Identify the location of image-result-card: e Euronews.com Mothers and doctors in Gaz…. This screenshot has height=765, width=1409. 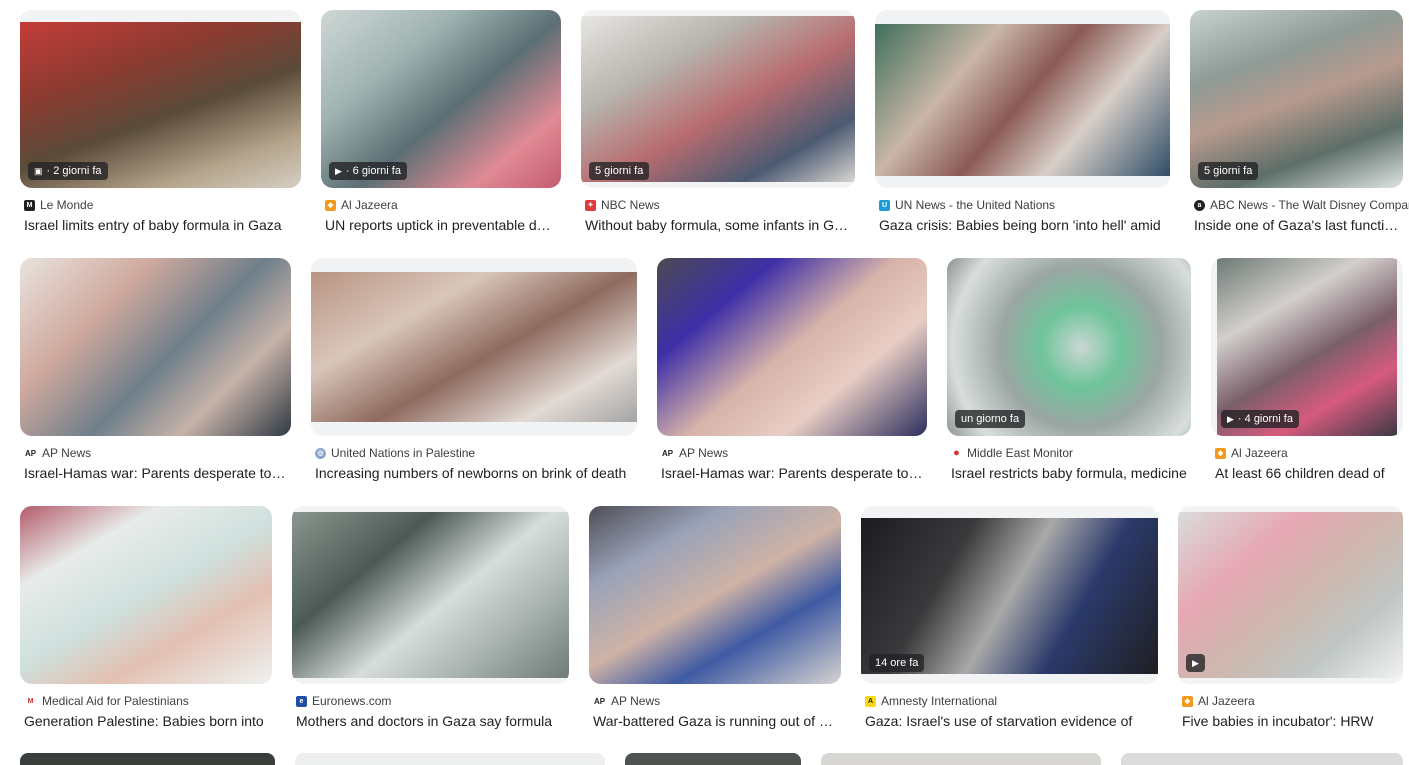
(430, 621).